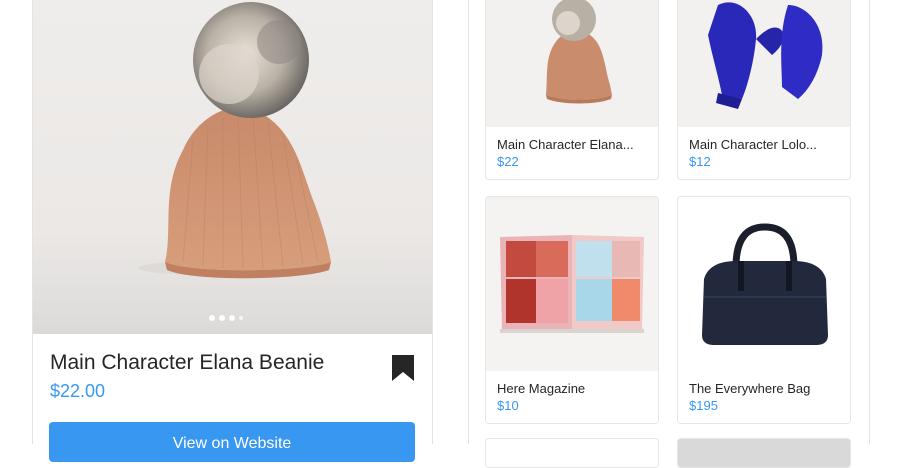 This screenshot has width=900, height=468. I want to click on product-price: $10, so click(508, 405).